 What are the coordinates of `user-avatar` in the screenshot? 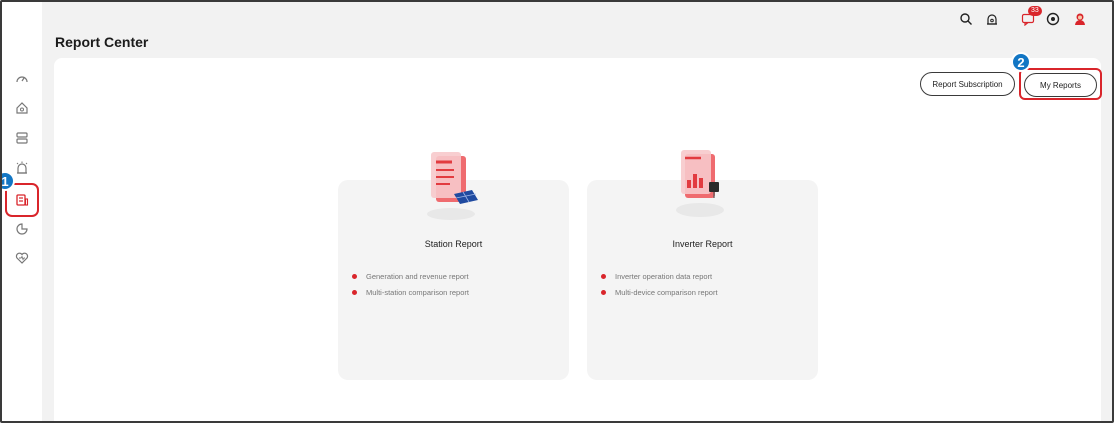 It's located at (1080, 19).